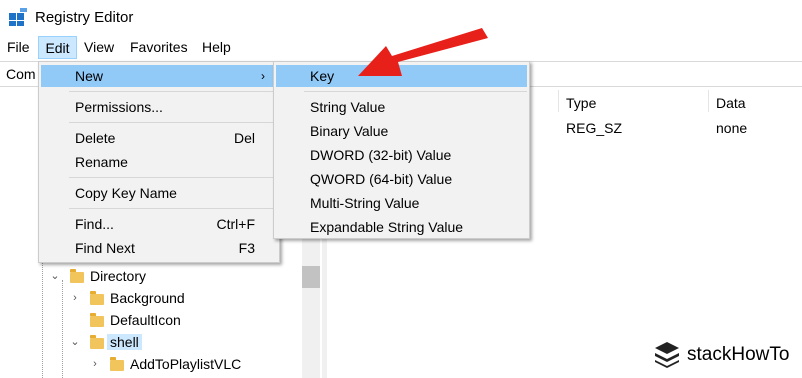 Image resolution: width=802 pixels, height=378 pixels. I want to click on tree-item-label: Background, so click(147, 298).